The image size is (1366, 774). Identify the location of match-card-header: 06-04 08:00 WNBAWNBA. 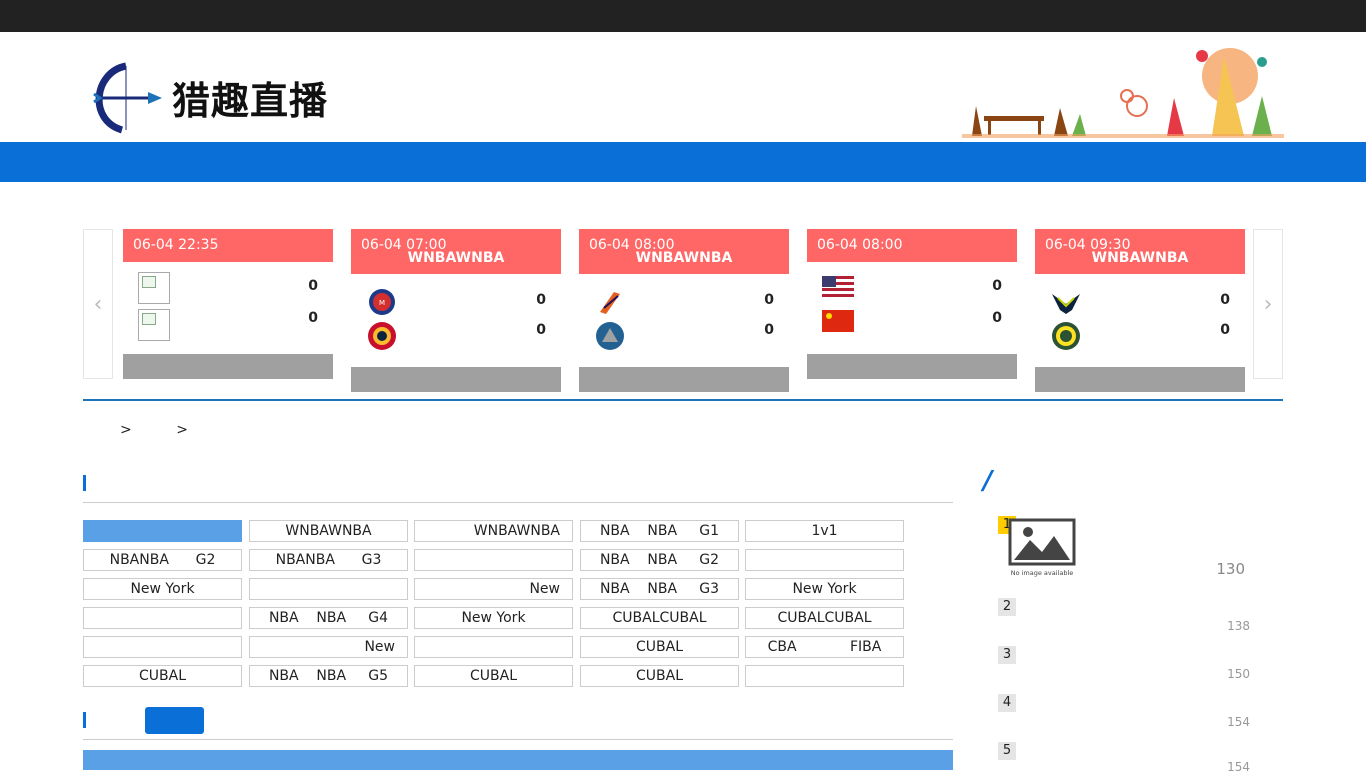
(684, 251).